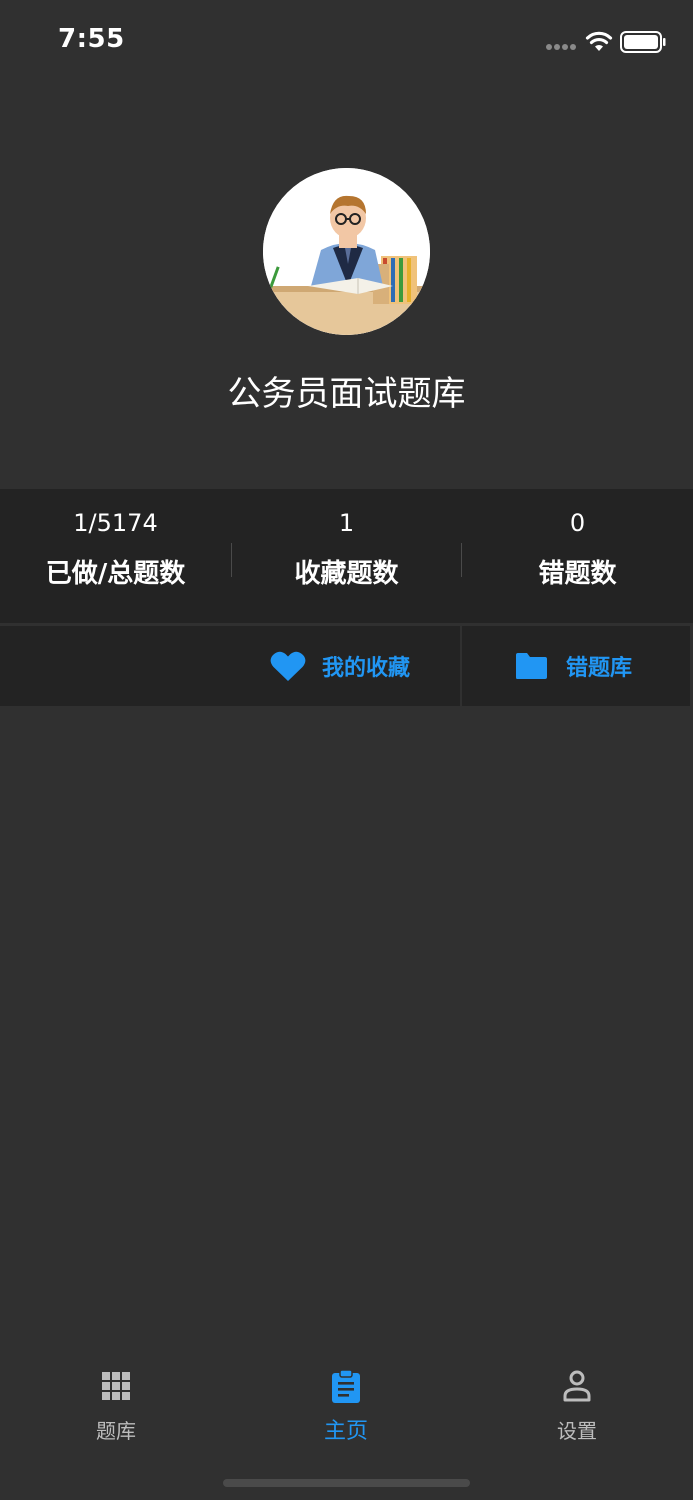  I want to click on signal-icon, so click(561, 47).